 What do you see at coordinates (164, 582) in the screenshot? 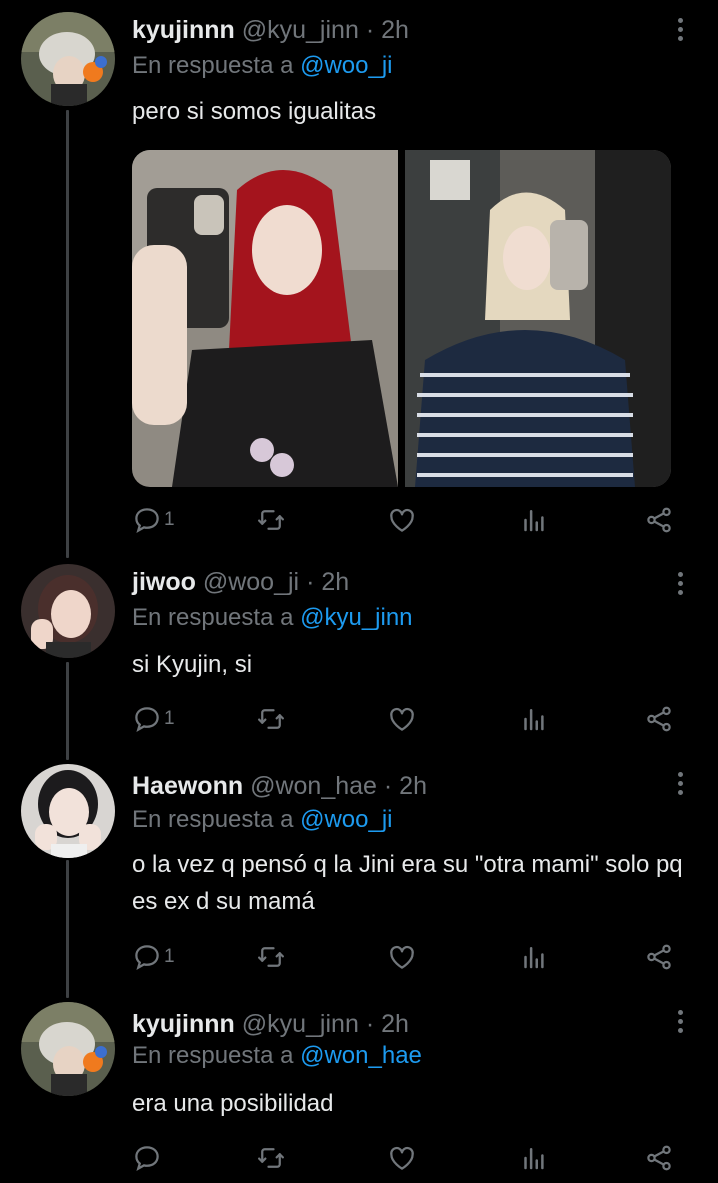
I see `author-name: jiwoo` at bounding box center [164, 582].